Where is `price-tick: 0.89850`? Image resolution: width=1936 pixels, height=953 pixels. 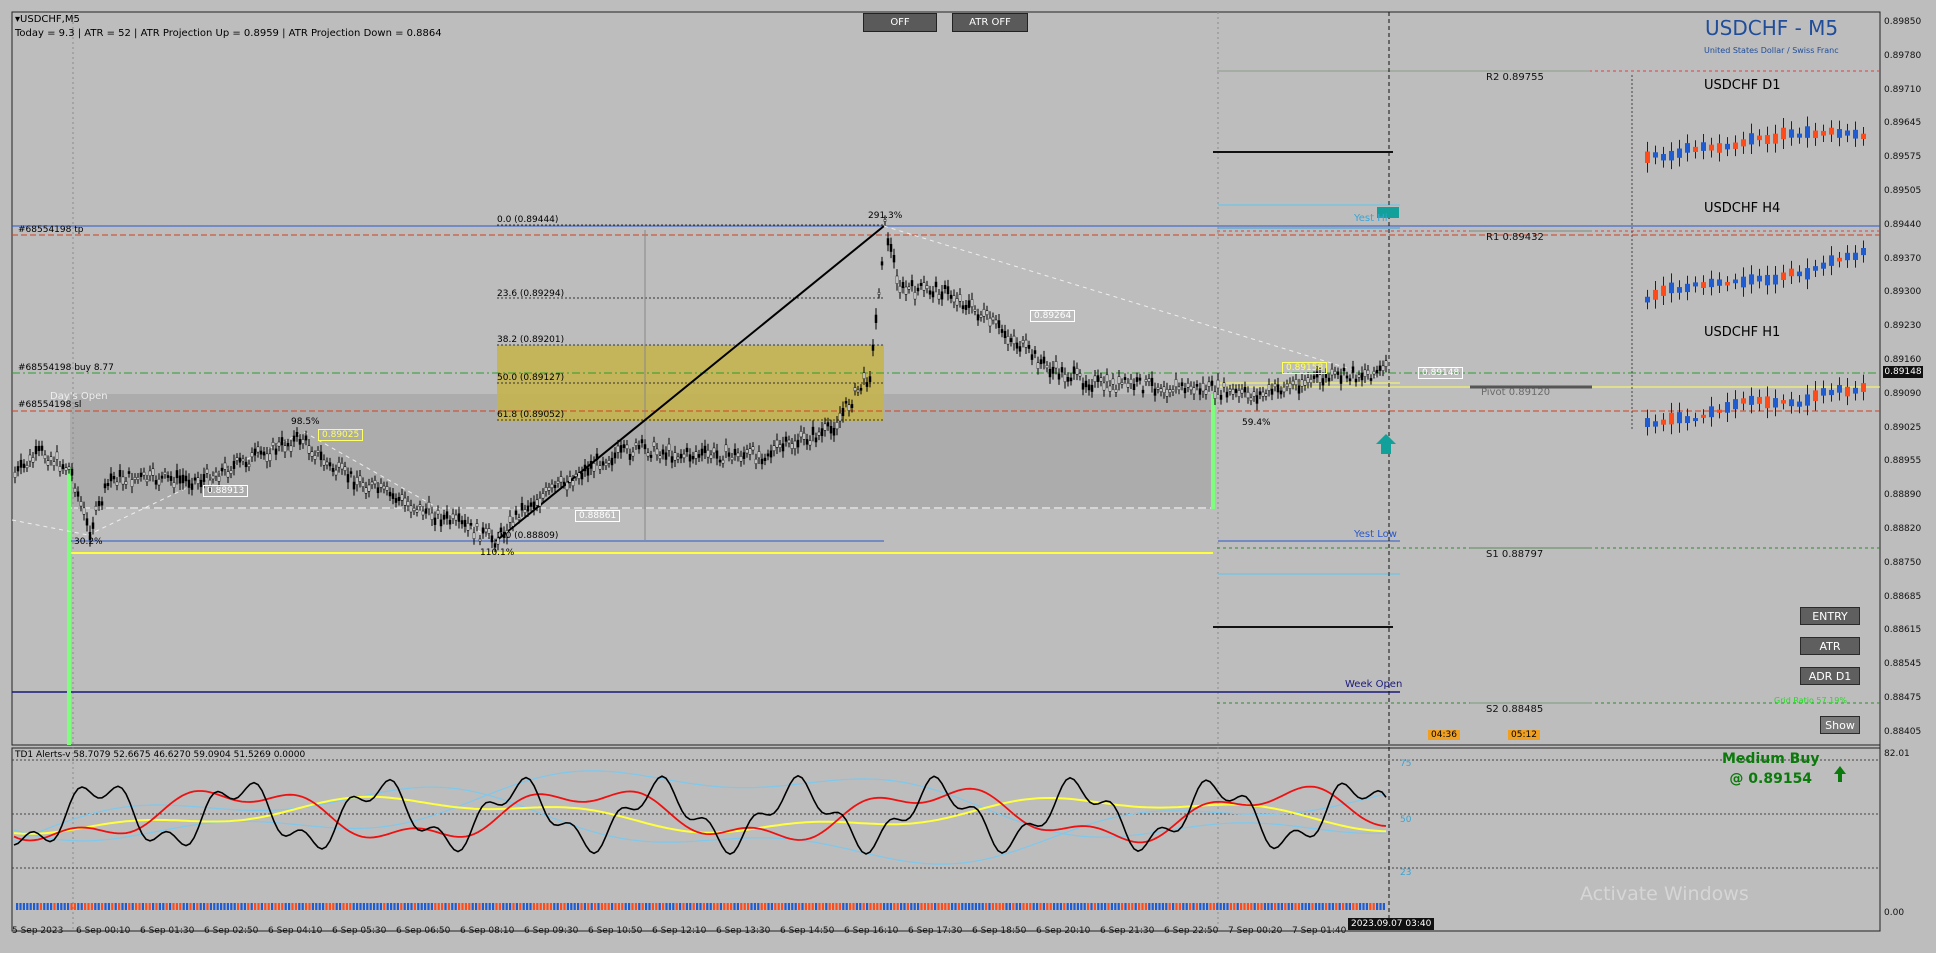
price-tick: 0.89850 is located at coordinates (1903, 22).